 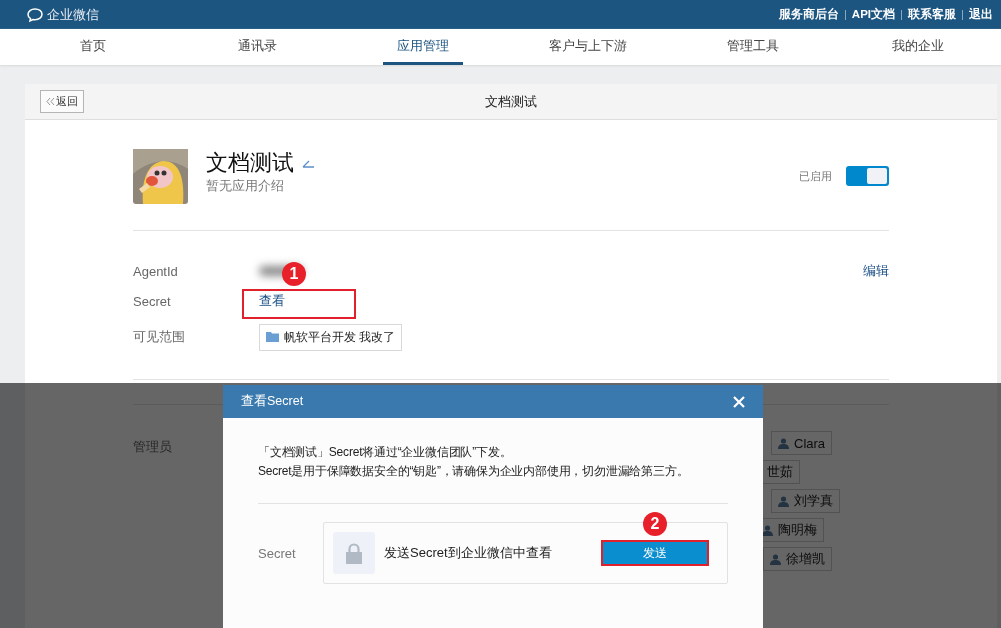 I want to click on enable-toggle, so click(x=867, y=176).